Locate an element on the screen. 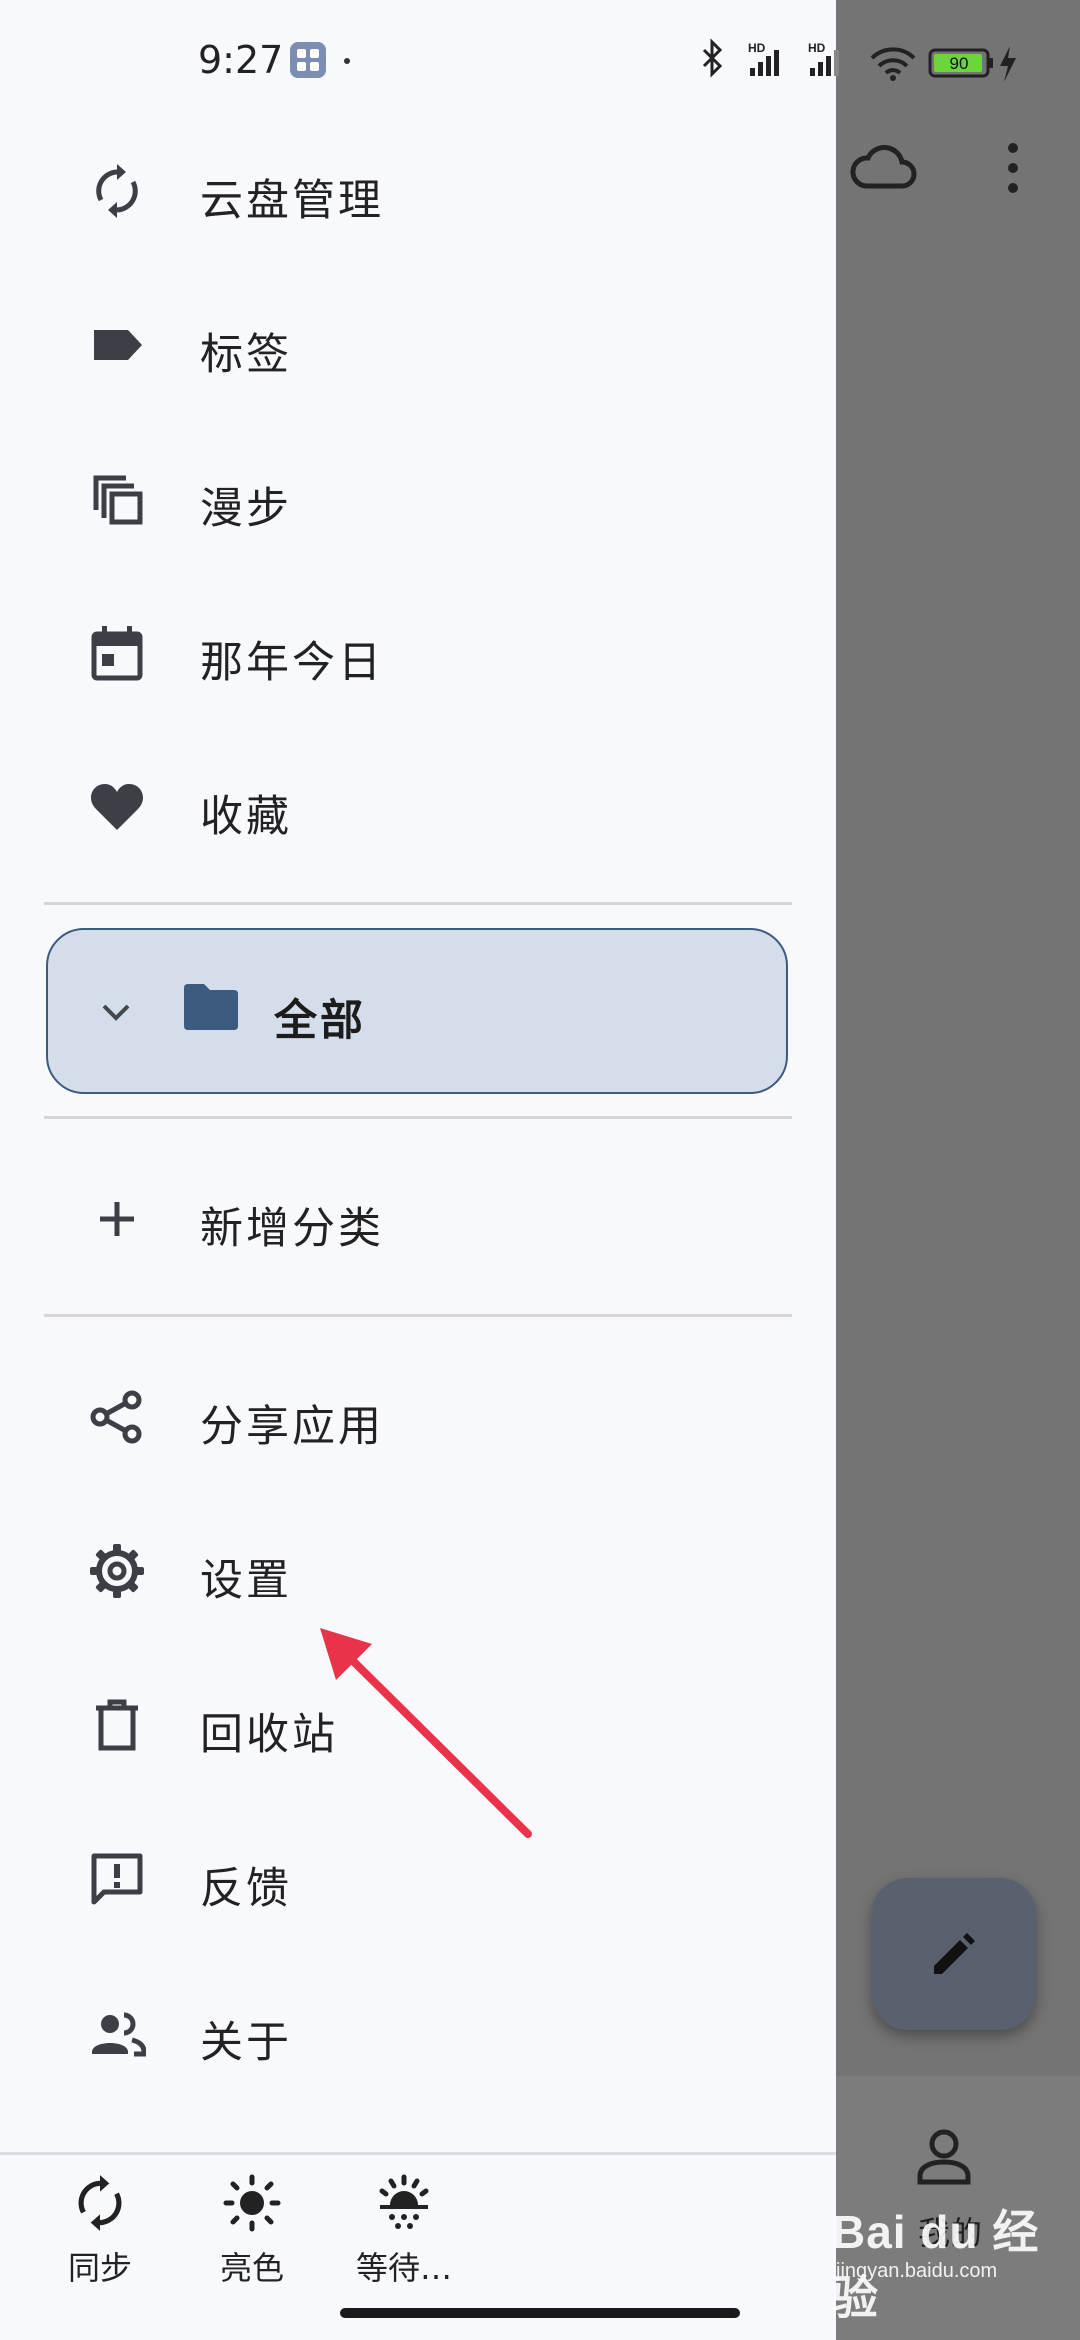  label-icon is located at coordinates (118, 345).